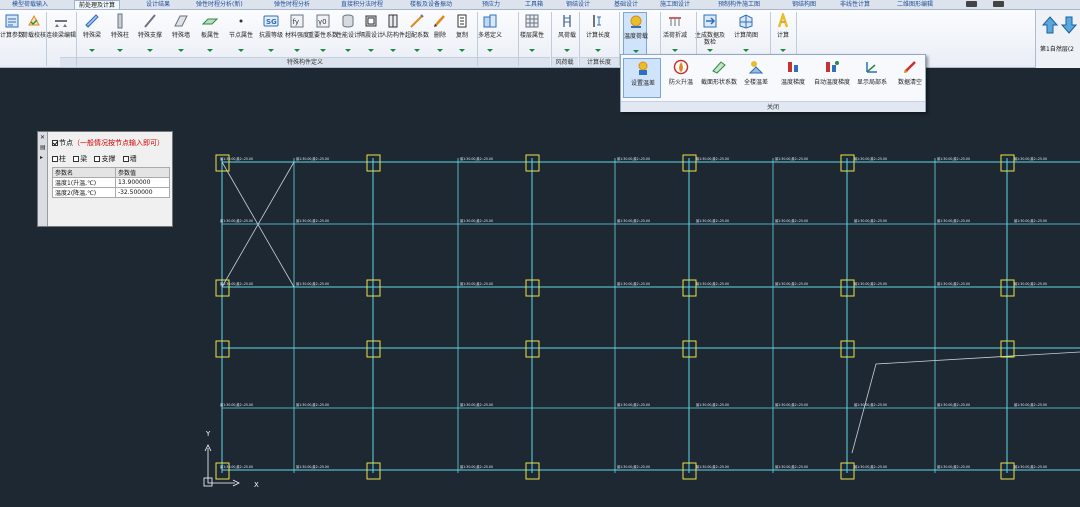 Image resolution: width=1080 pixels, height=507 pixels. I want to click on section-shape-menu-item: 截面形状系数, so click(719, 78).